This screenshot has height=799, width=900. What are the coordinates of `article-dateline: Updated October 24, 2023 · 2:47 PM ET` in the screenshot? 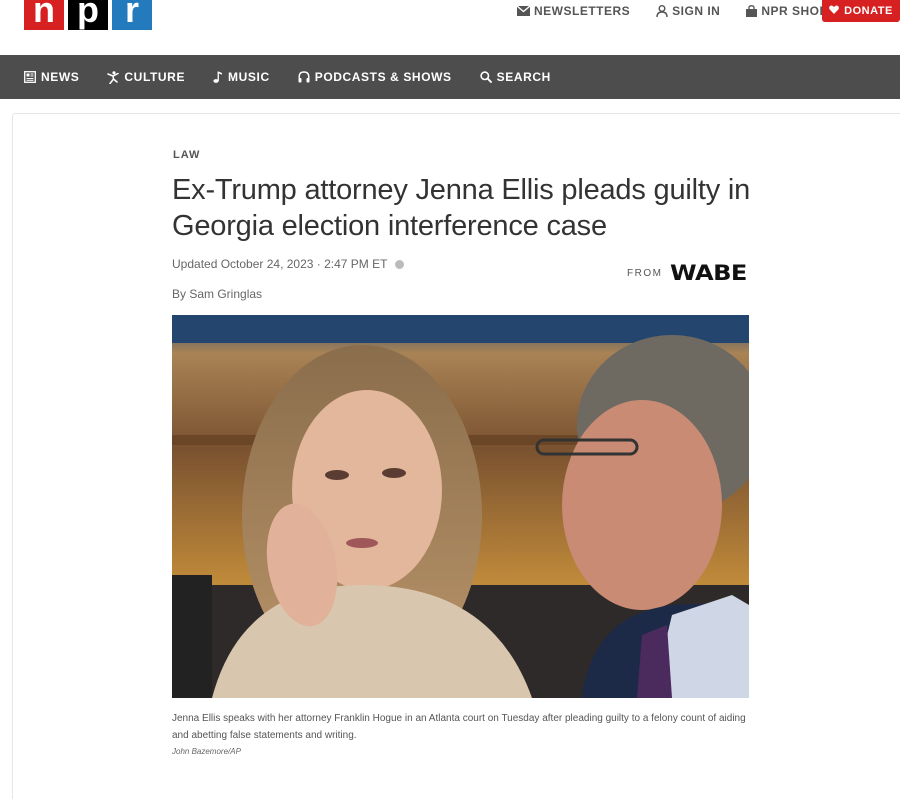 It's located at (288, 264).